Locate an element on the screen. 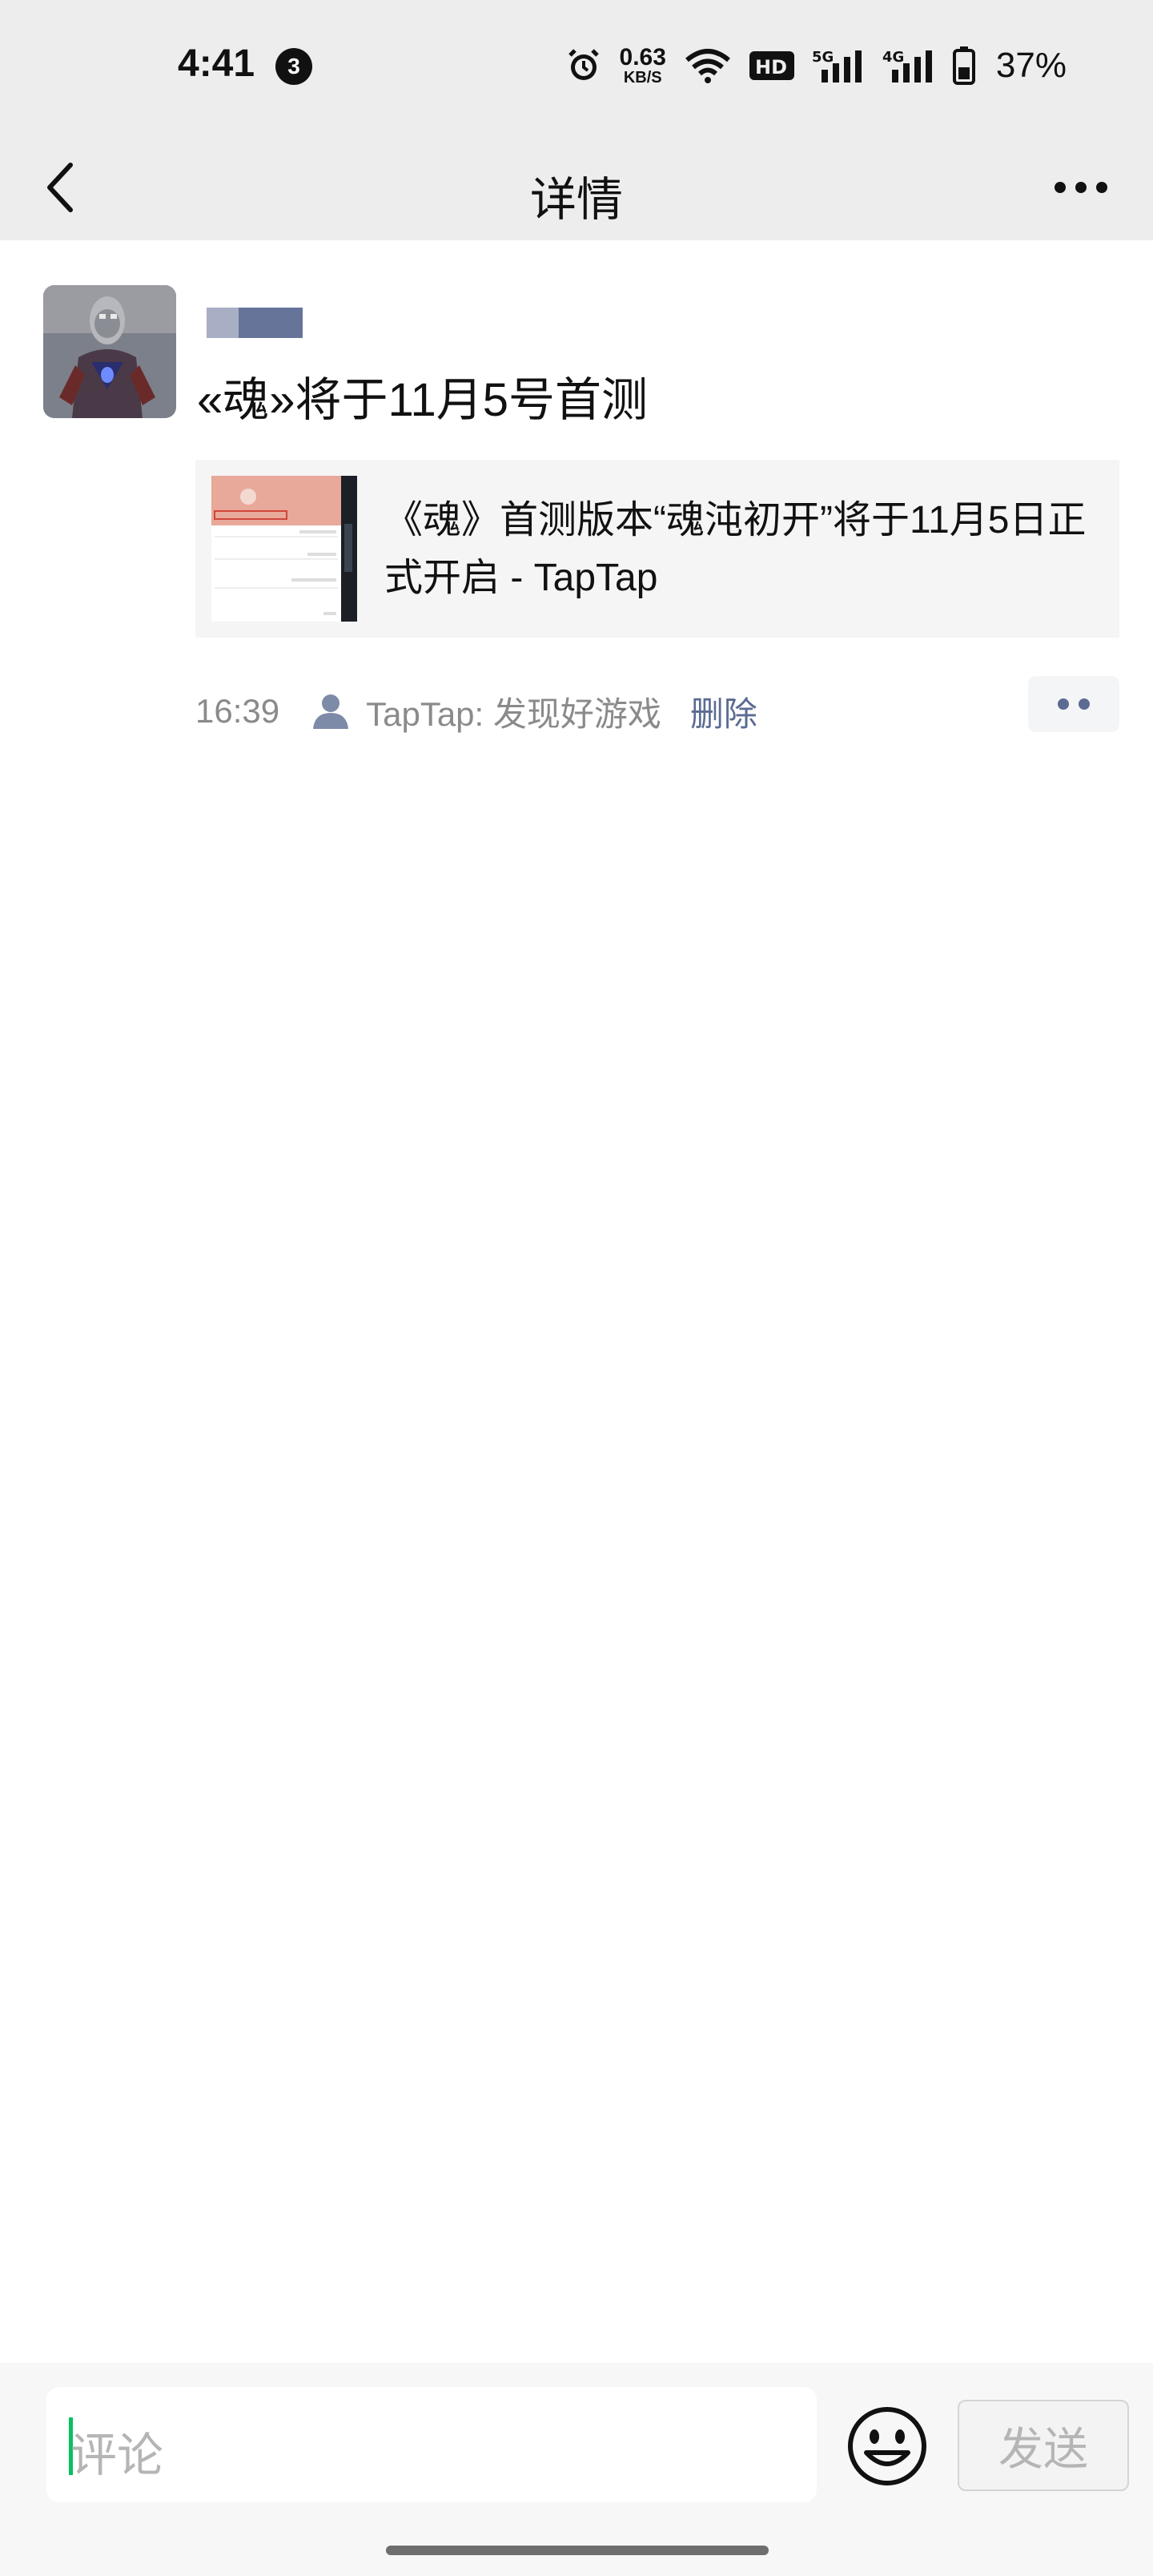  net-speed: 0.63 KB/S is located at coordinates (642, 65).